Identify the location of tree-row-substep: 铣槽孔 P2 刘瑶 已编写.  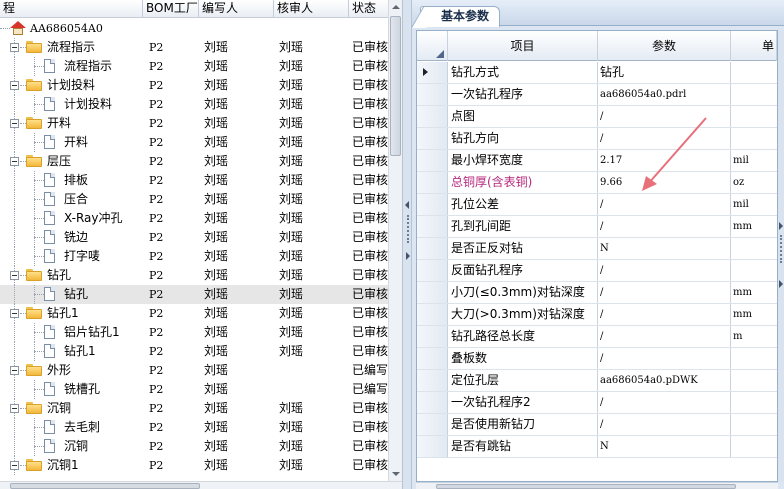
(194, 389).